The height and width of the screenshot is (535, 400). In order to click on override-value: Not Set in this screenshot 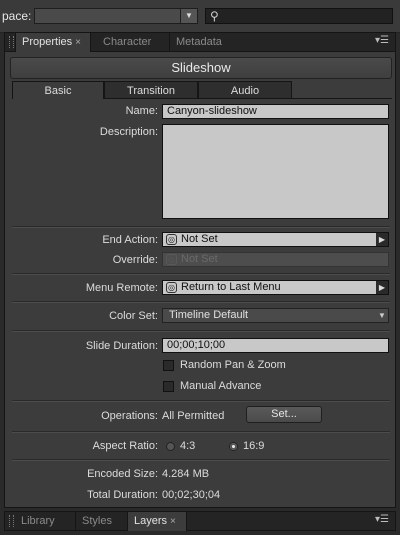, I will do `click(199, 259)`.